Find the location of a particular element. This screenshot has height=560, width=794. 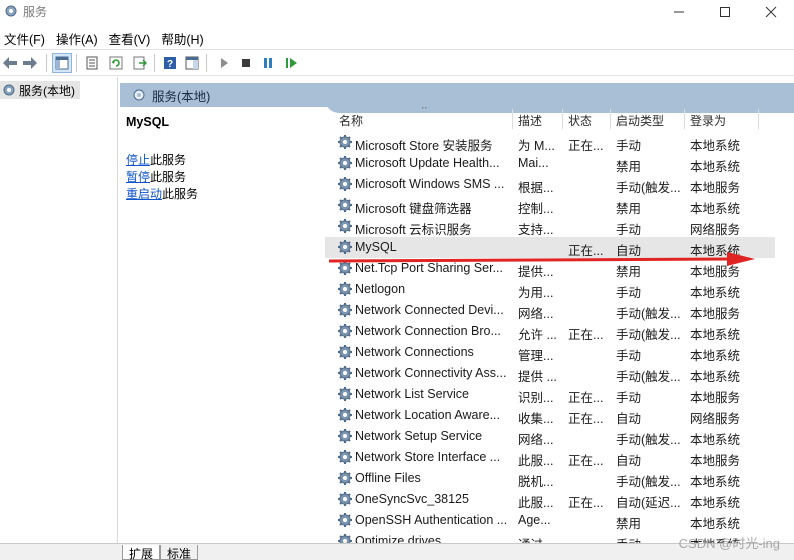

pane-header-title: 服务(本地) is located at coordinates (181, 96).